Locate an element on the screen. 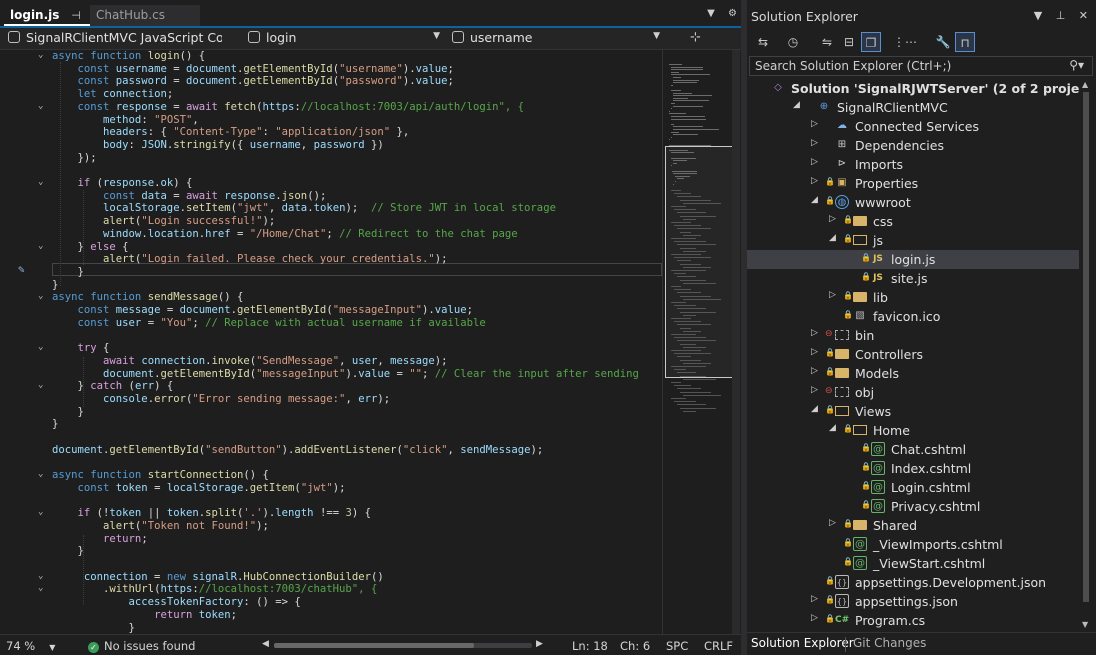  code-line: alert("Token not Found!"); is located at coordinates (160, 526).